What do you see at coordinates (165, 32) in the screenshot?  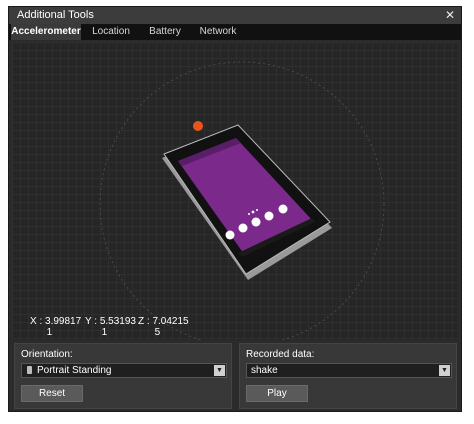 I see `tab-battery: Battery` at bounding box center [165, 32].